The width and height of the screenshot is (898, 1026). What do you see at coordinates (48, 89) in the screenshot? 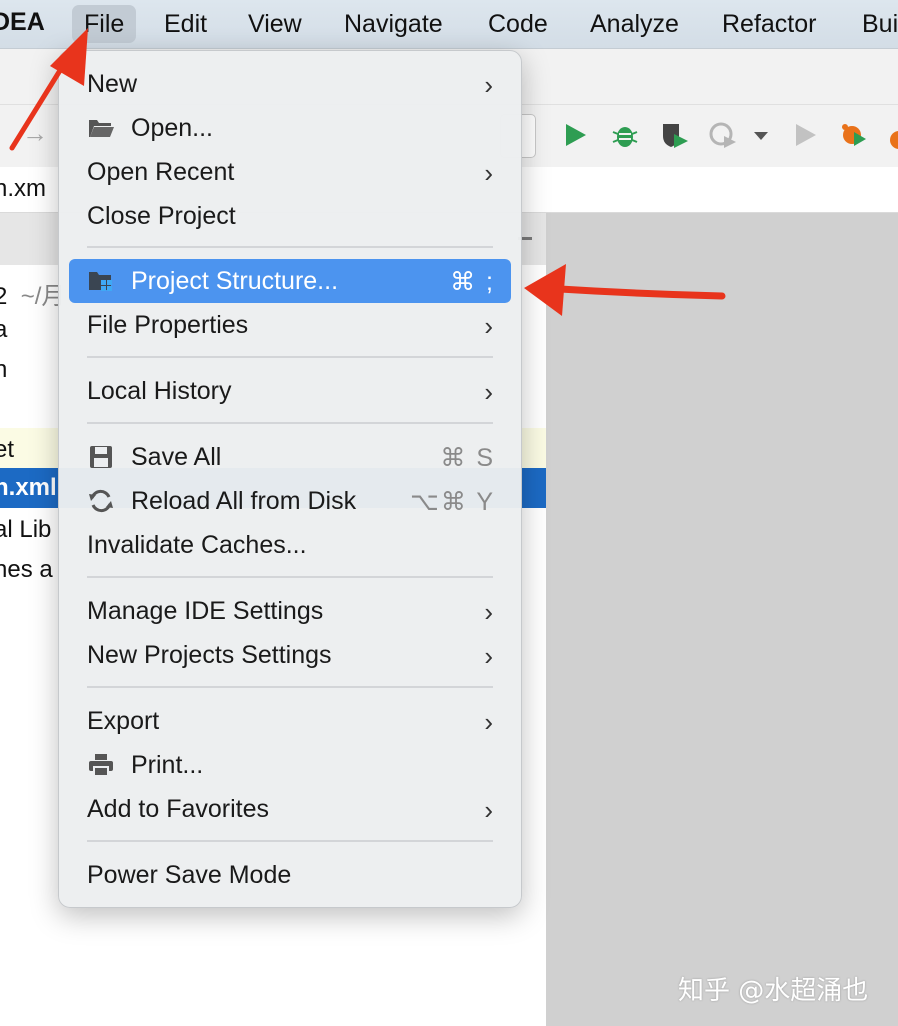
I see `annotation-arrow-file` at bounding box center [48, 89].